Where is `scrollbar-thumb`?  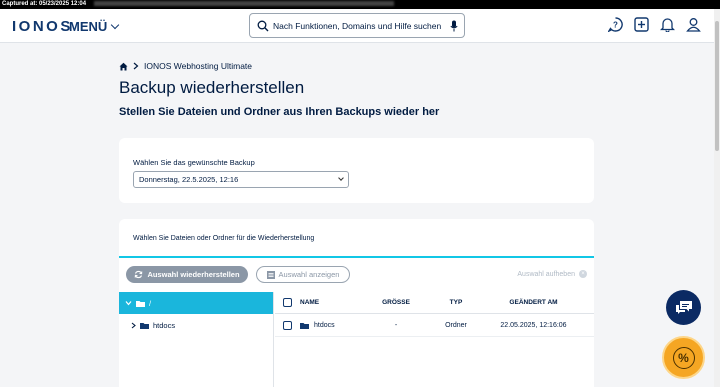
scrollbar-thumb is located at coordinates (717, 86).